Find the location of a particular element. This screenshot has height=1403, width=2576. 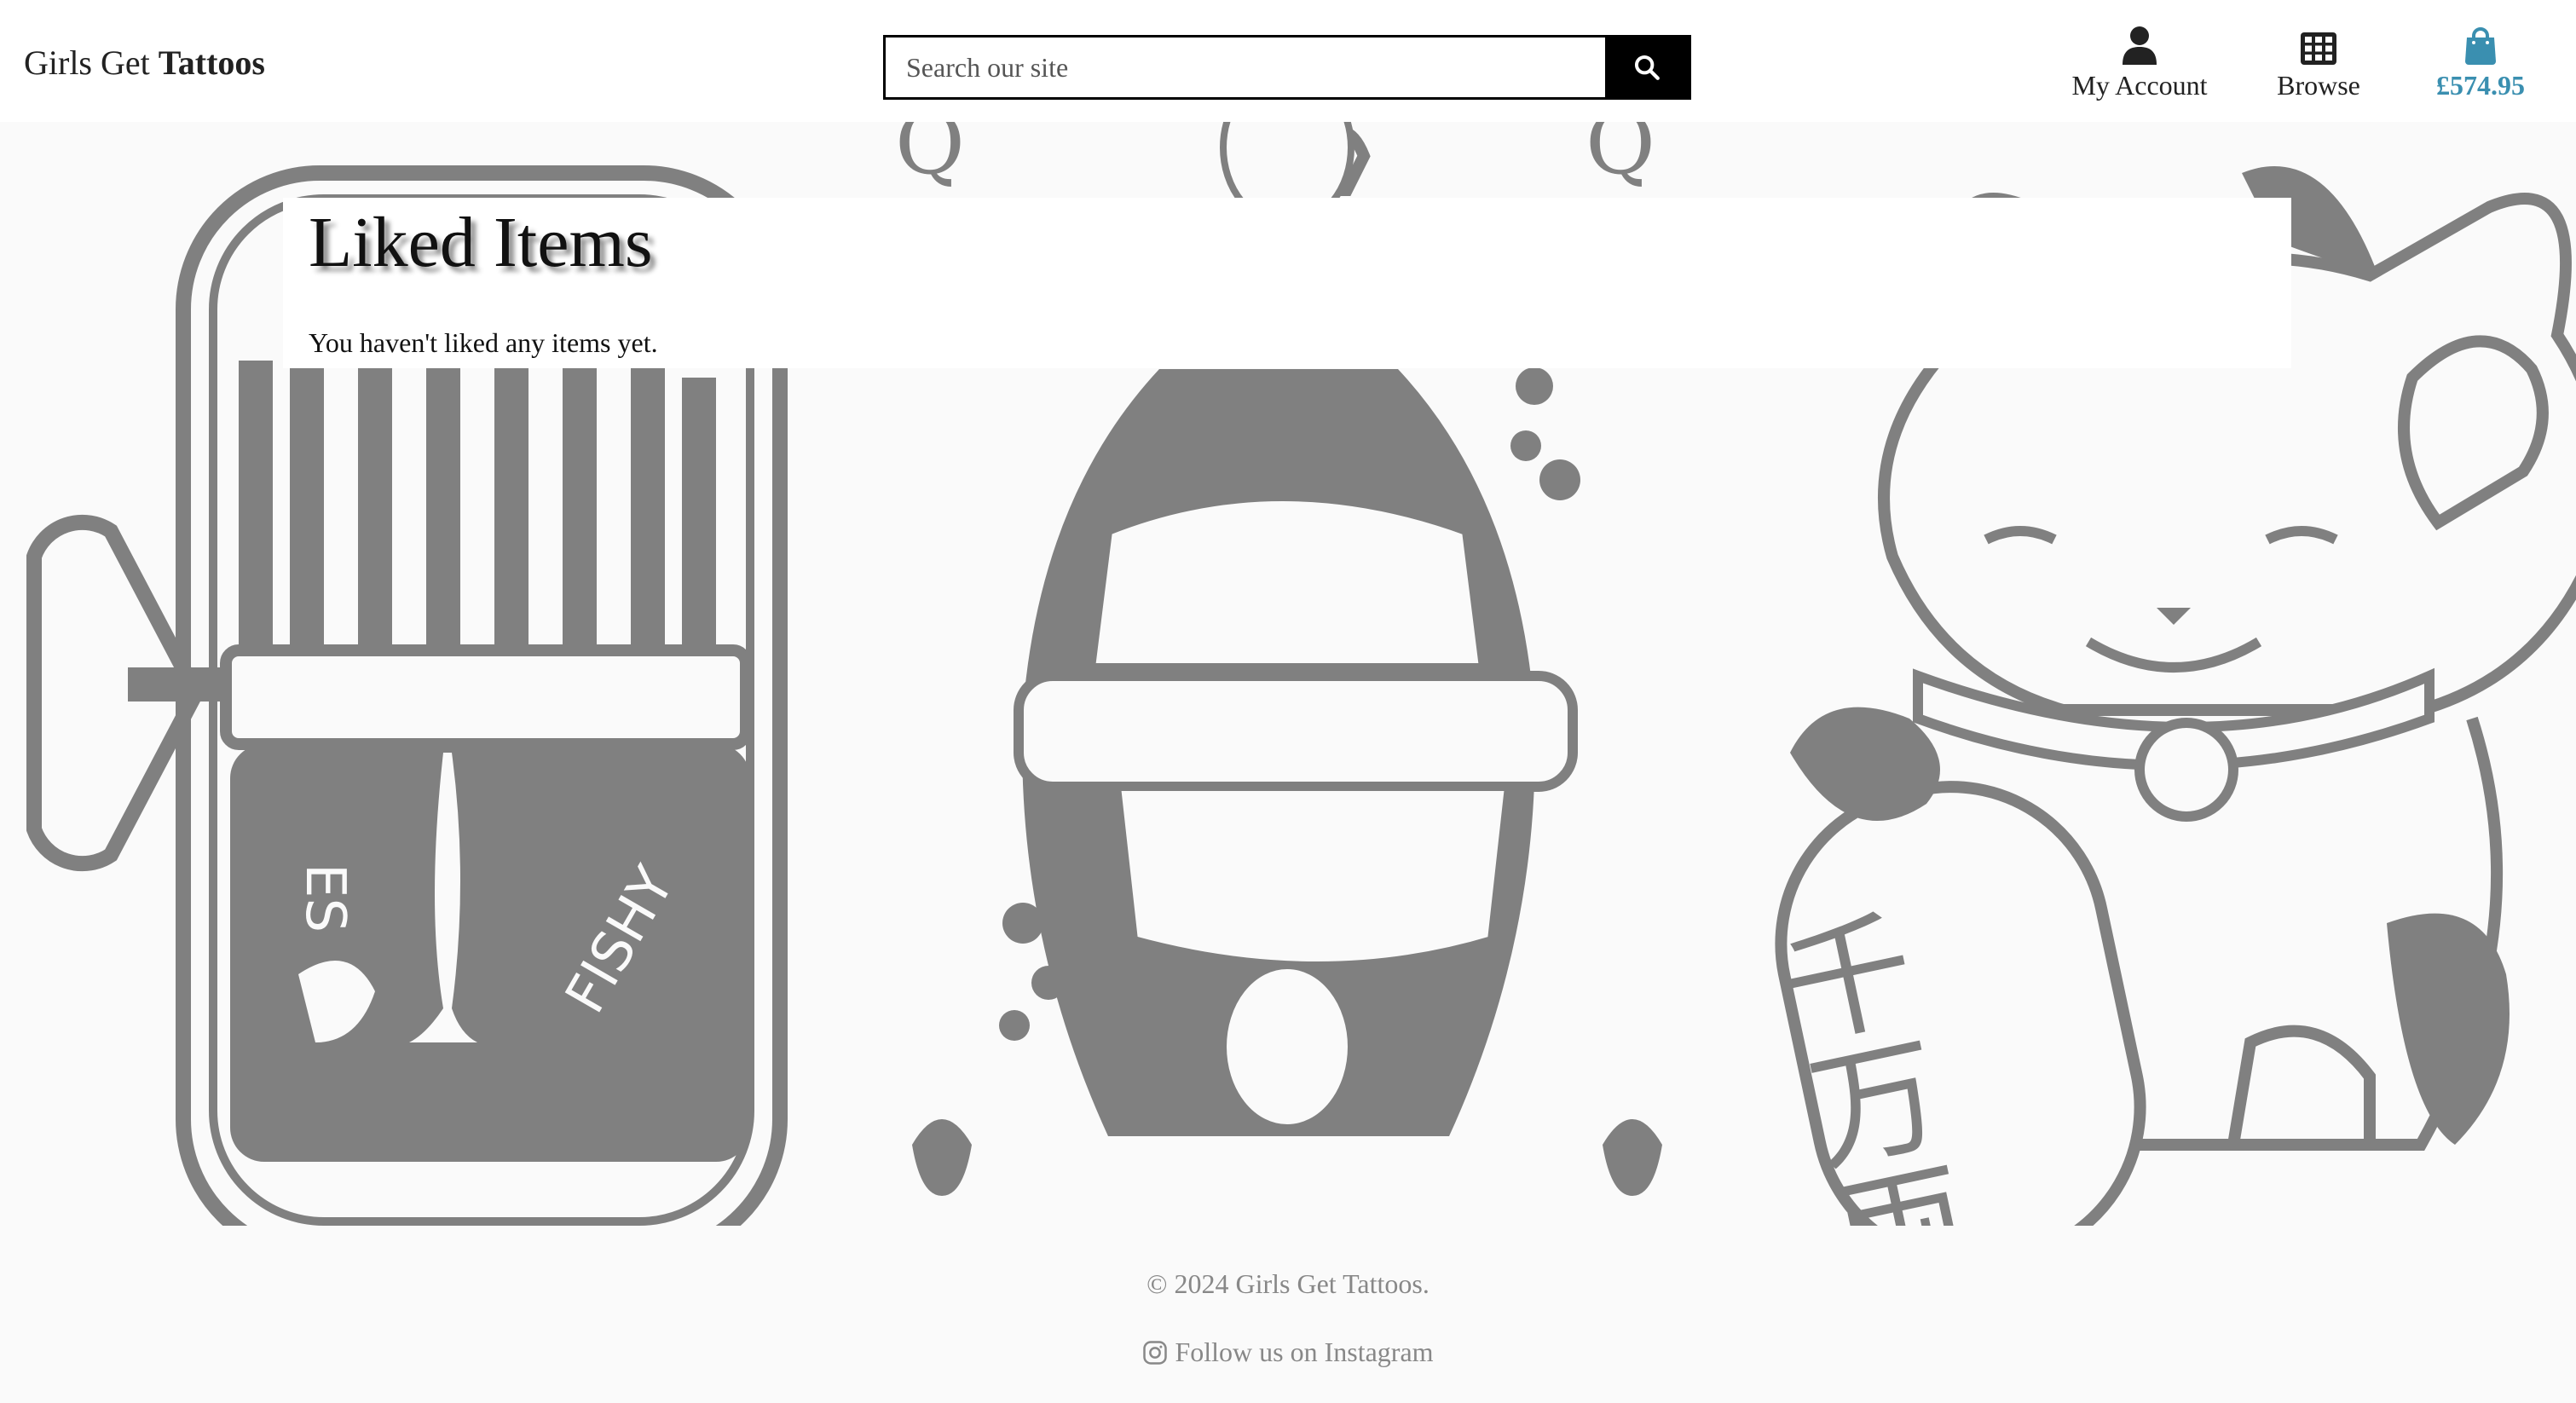

instagram-link: Follow us on Instagram is located at coordinates (1288, 1353).